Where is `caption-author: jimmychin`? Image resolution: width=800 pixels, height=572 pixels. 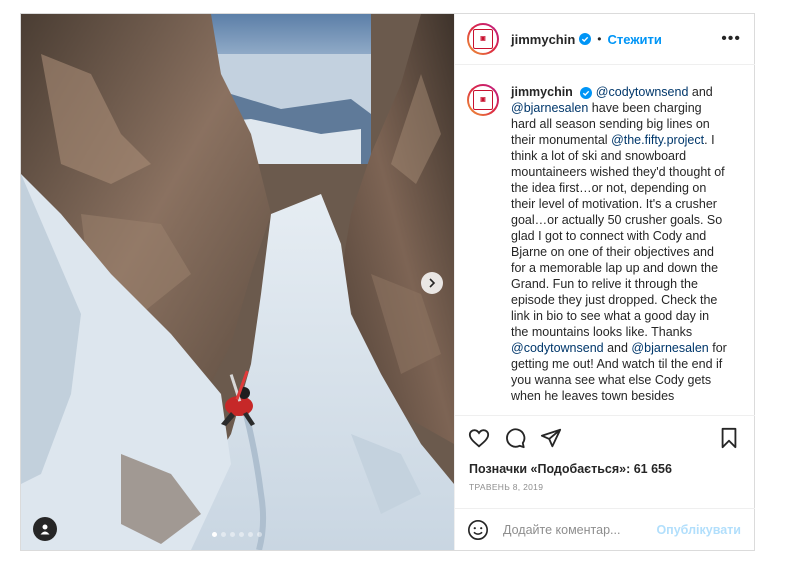
caption-author: jimmychin is located at coordinates (542, 92).